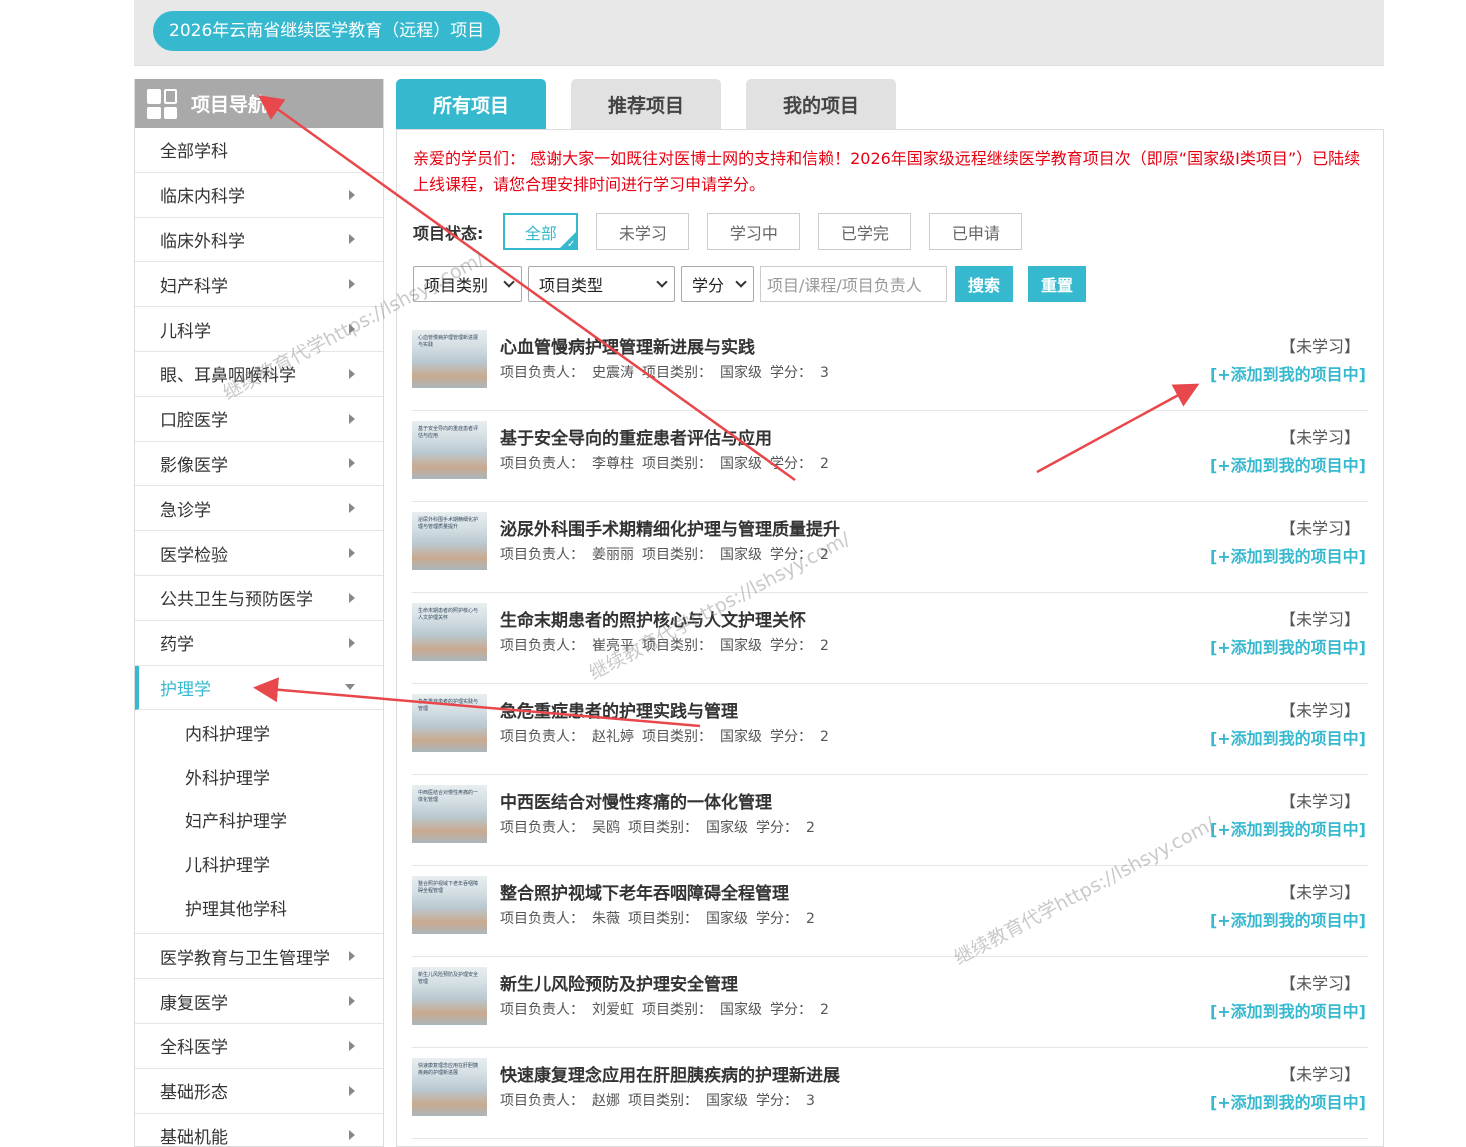 The width and height of the screenshot is (1466, 1147). What do you see at coordinates (449, 723) in the screenshot?
I see `course-thumbnail: 急危重症患者的护理实践与管理` at bounding box center [449, 723].